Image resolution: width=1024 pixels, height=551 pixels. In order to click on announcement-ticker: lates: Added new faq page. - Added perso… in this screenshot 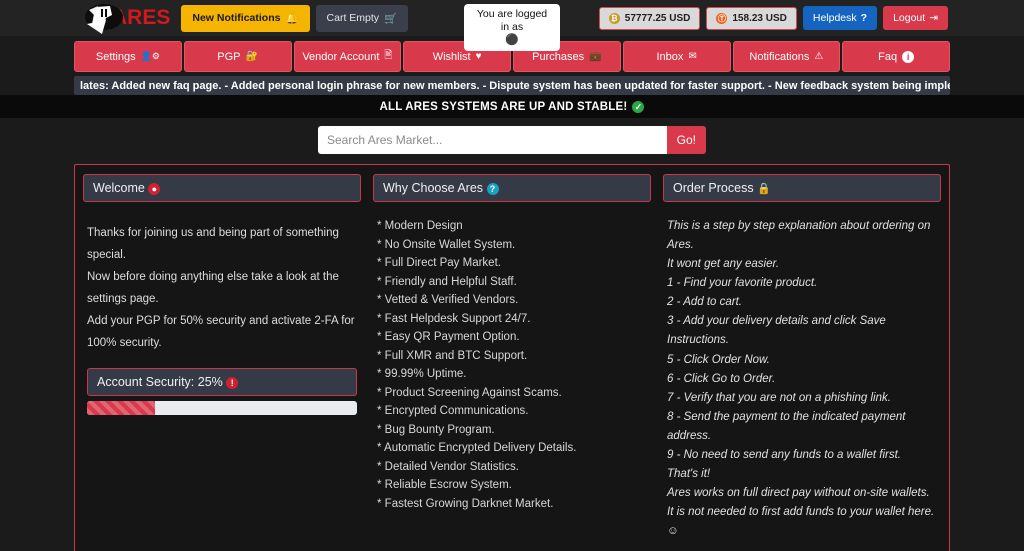, I will do `click(512, 85)`.